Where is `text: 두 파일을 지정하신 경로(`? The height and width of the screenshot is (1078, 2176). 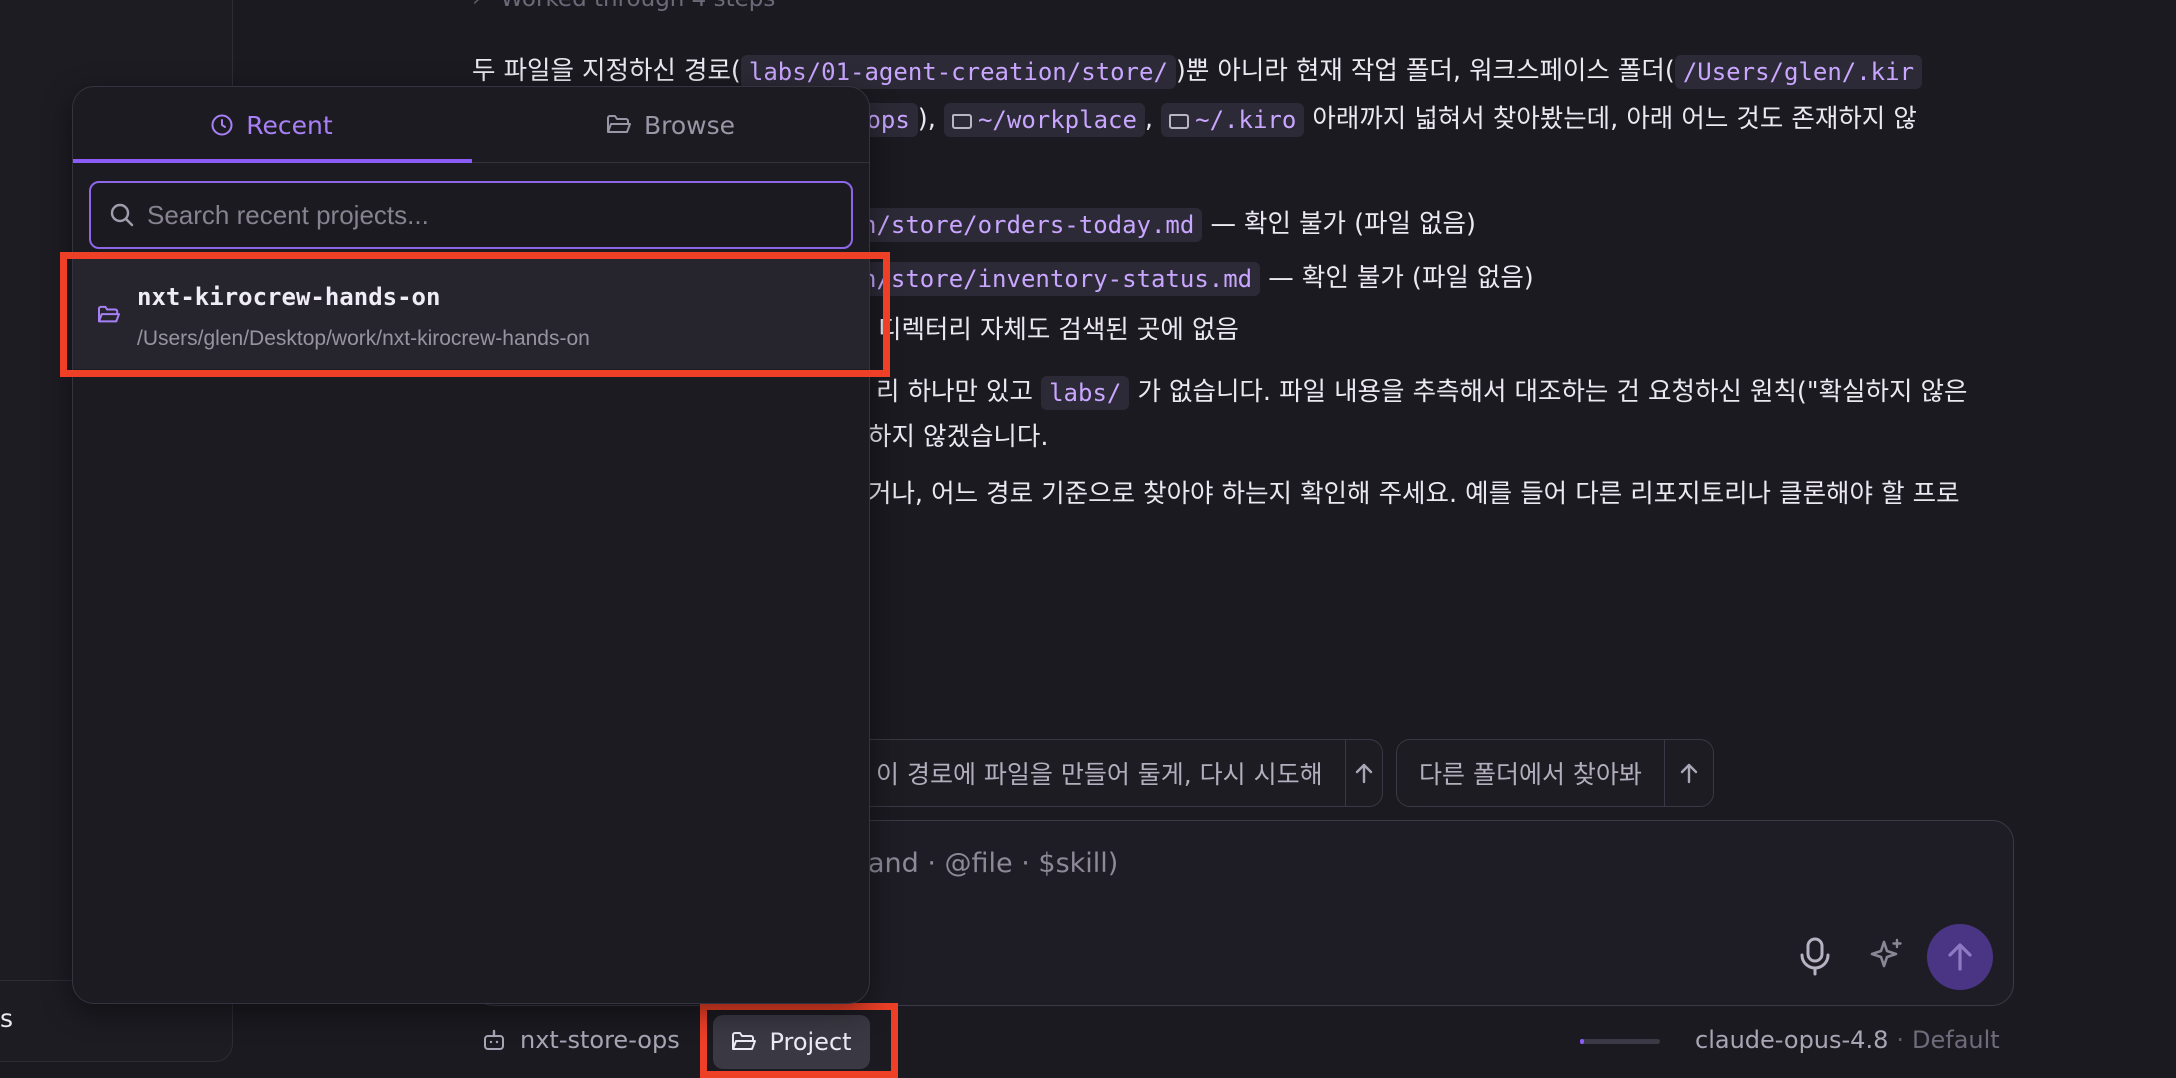
text: 두 파일을 지정하신 경로( is located at coordinates (606, 71).